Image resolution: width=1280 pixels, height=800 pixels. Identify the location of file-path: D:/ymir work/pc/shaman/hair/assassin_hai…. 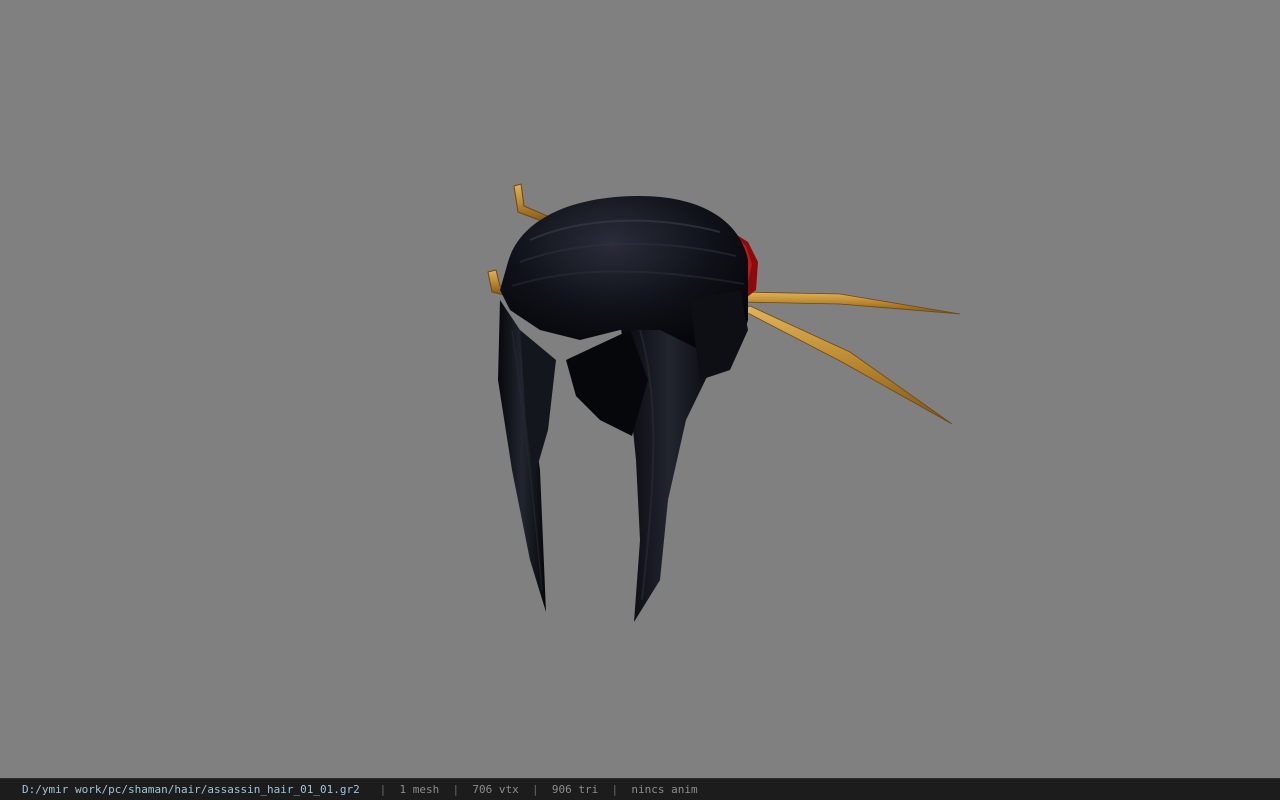
(191, 789).